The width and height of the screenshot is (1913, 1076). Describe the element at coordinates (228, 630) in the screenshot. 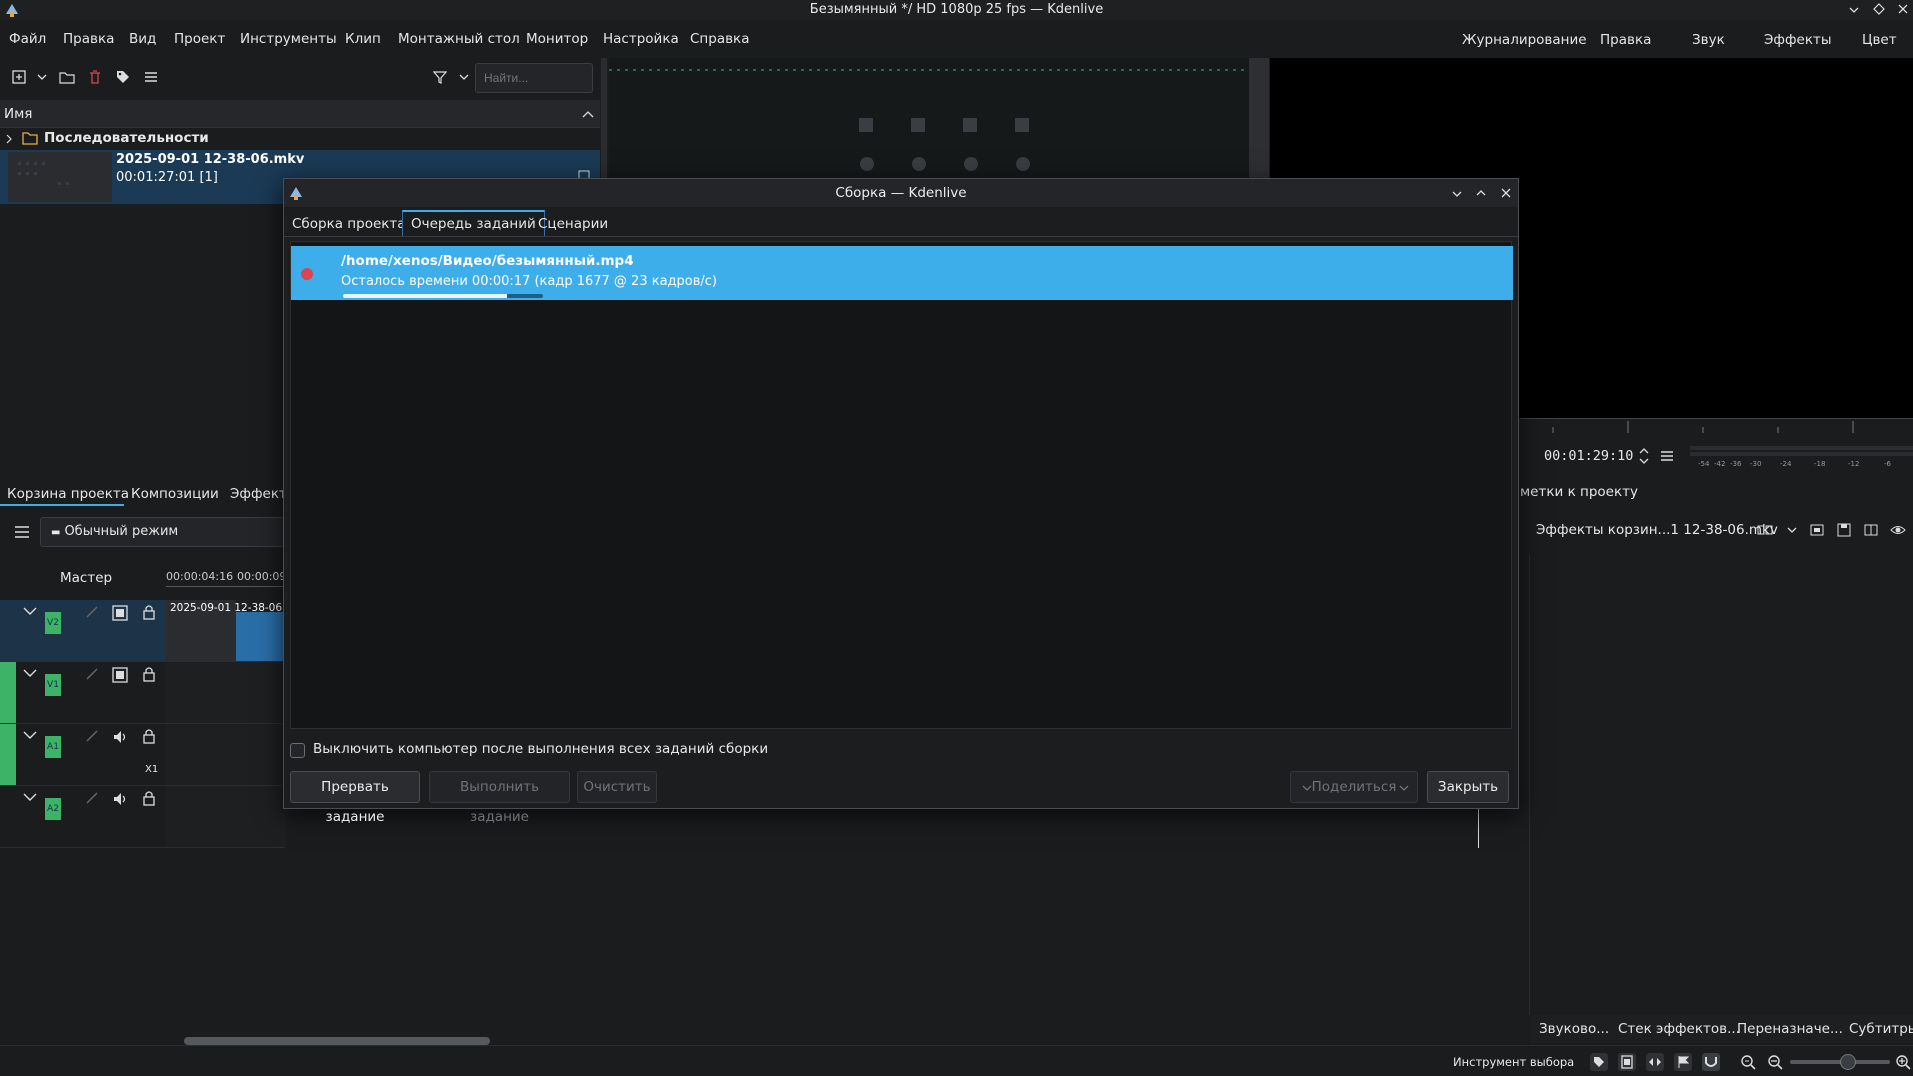

I see `track-v2-area: 2025-09-01 12-38-06.r` at that location.